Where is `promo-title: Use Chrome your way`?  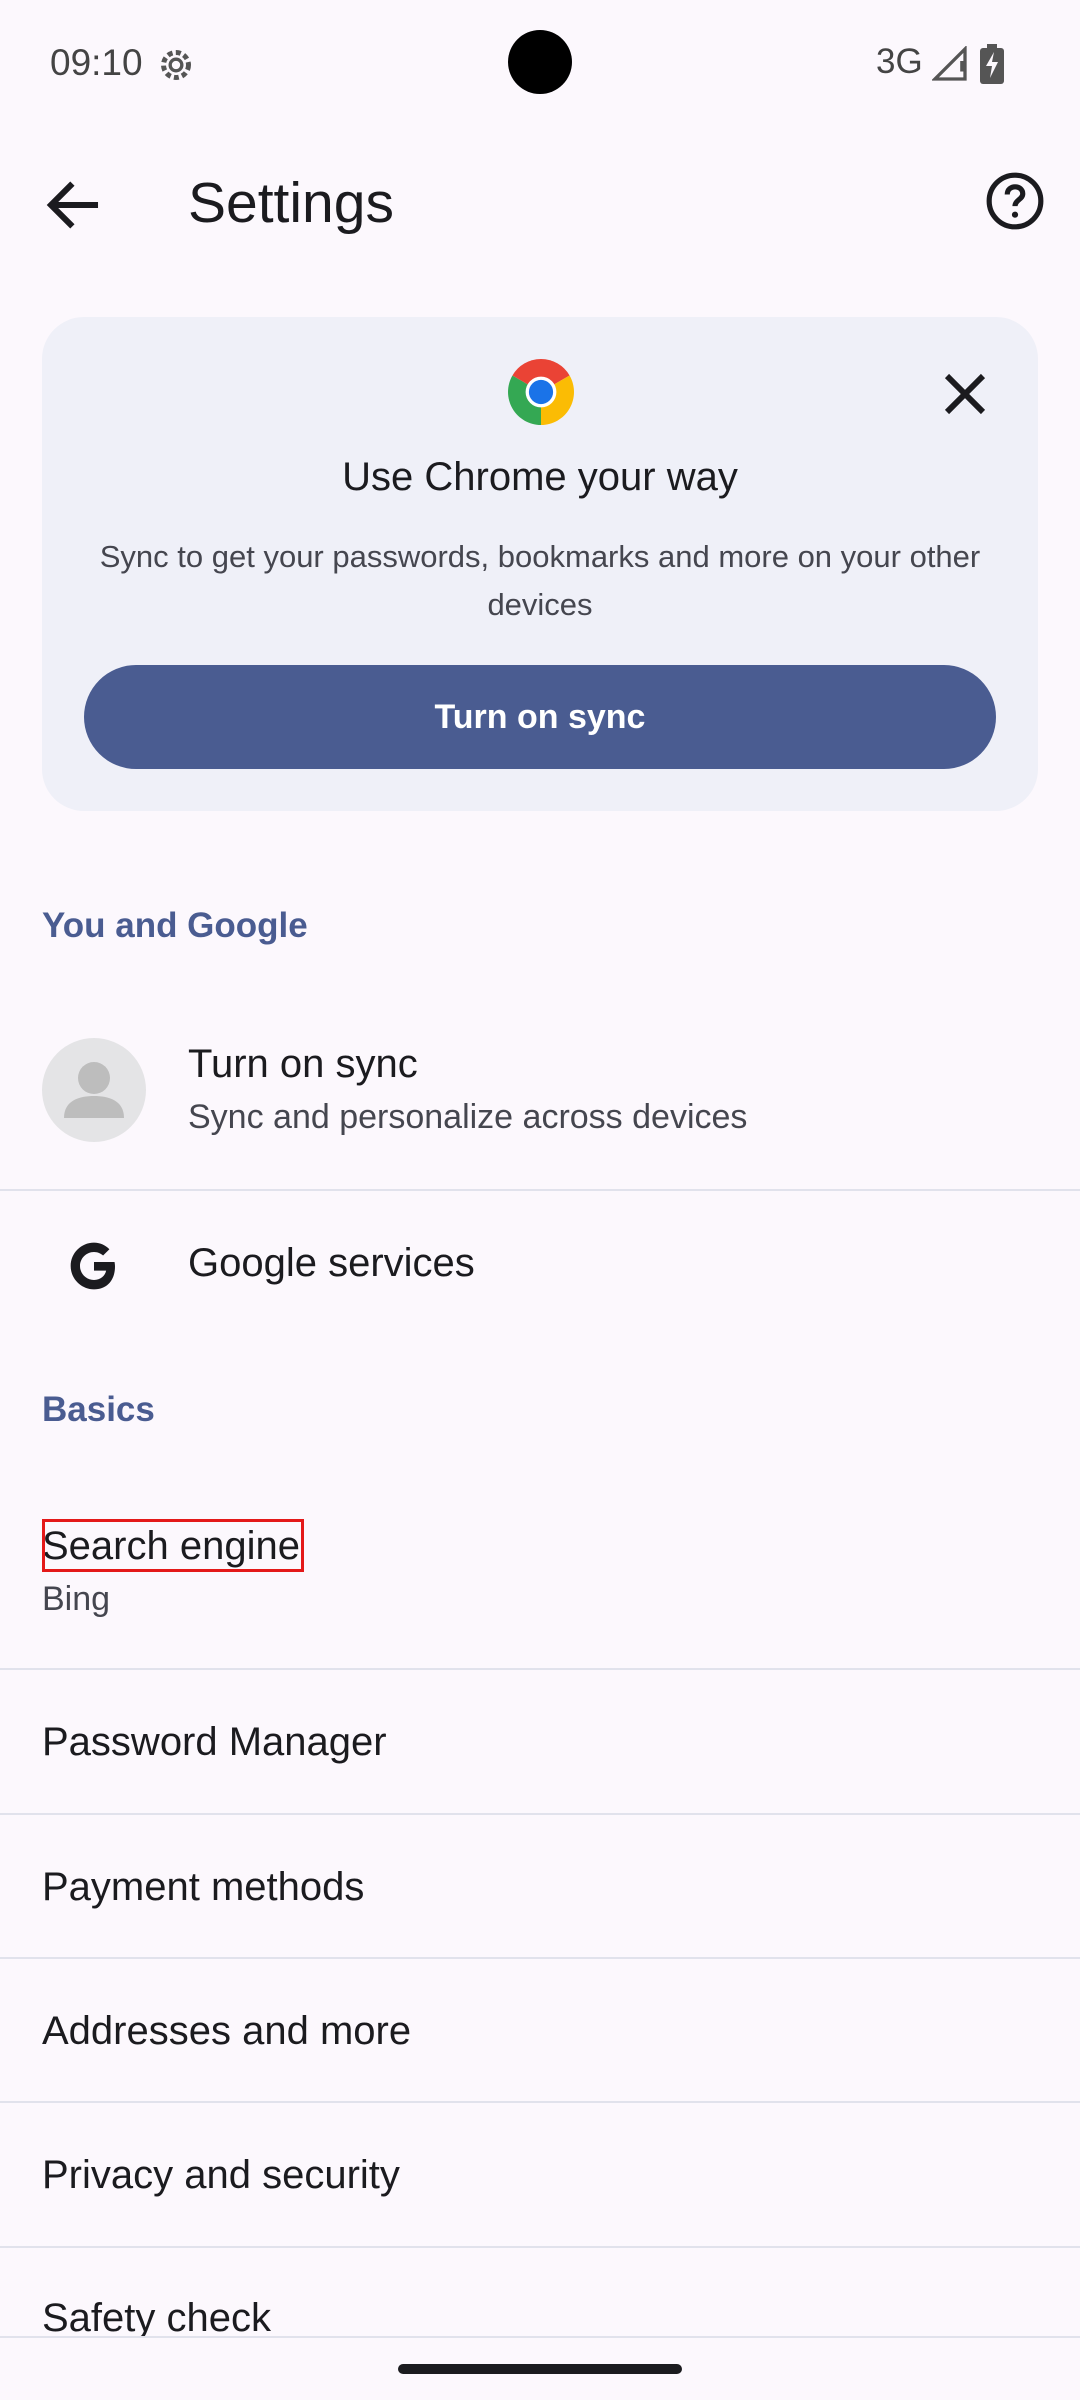
promo-title: Use Chrome your way is located at coordinates (540, 477).